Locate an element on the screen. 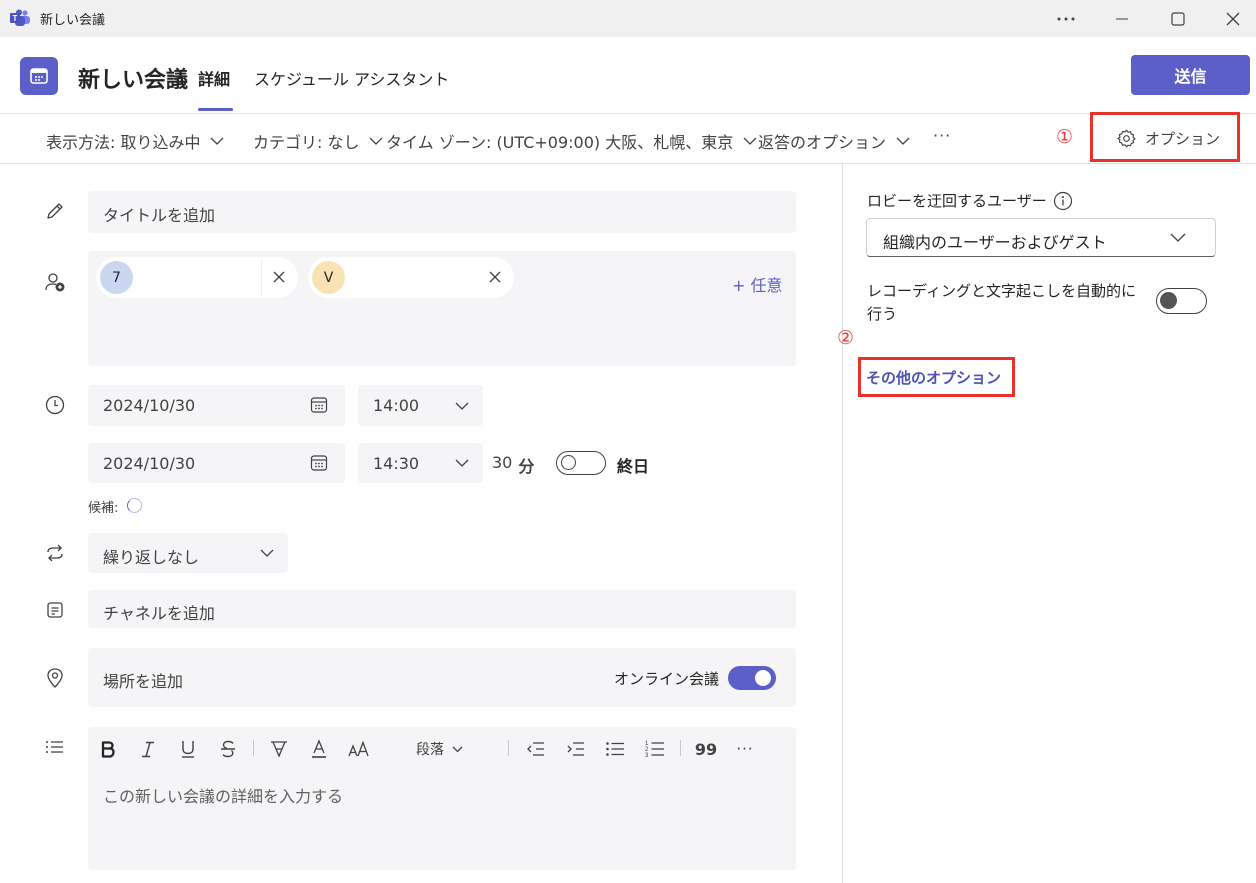  quote-button: 99 is located at coordinates (706, 749).